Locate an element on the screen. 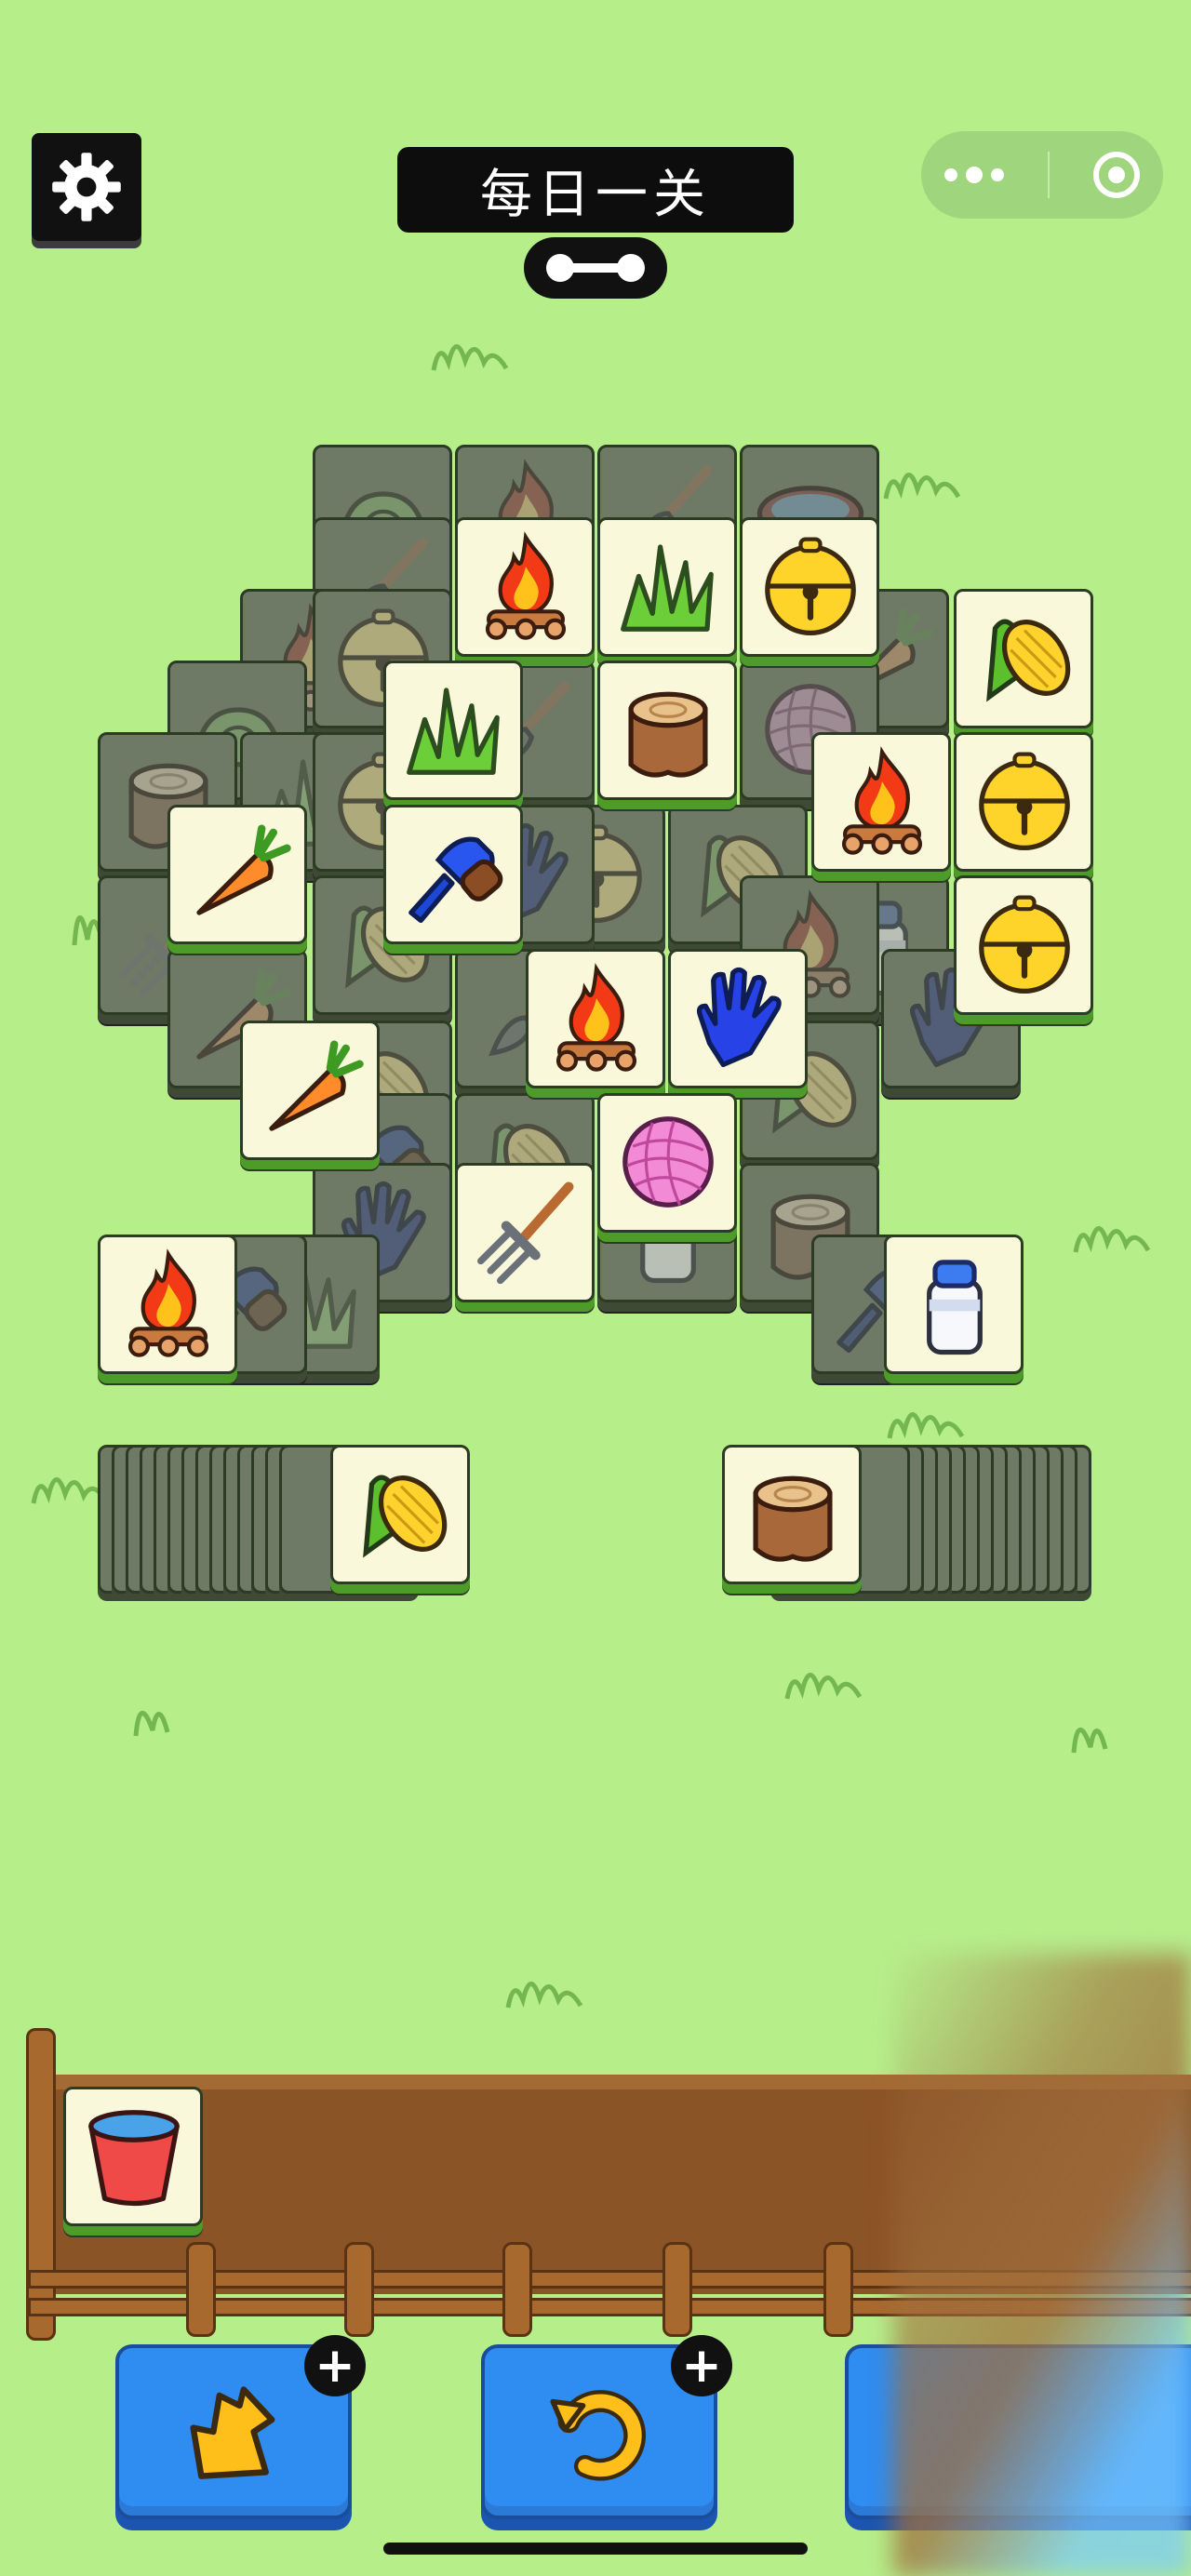  tray-slot-bucket is located at coordinates (133, 2156).